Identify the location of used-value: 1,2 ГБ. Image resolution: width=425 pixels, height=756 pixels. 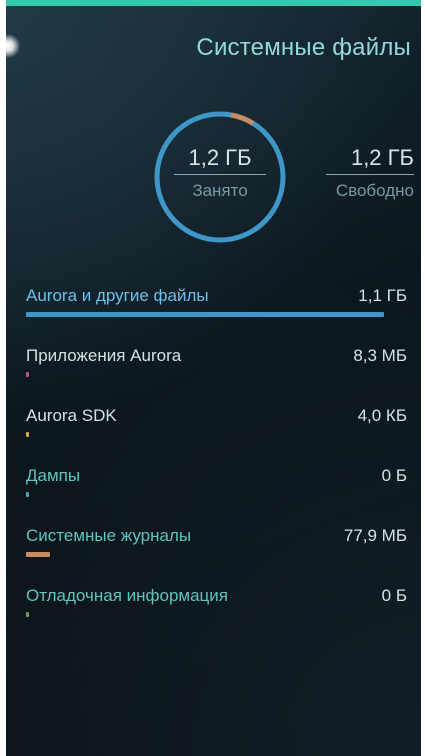
(220, 157).